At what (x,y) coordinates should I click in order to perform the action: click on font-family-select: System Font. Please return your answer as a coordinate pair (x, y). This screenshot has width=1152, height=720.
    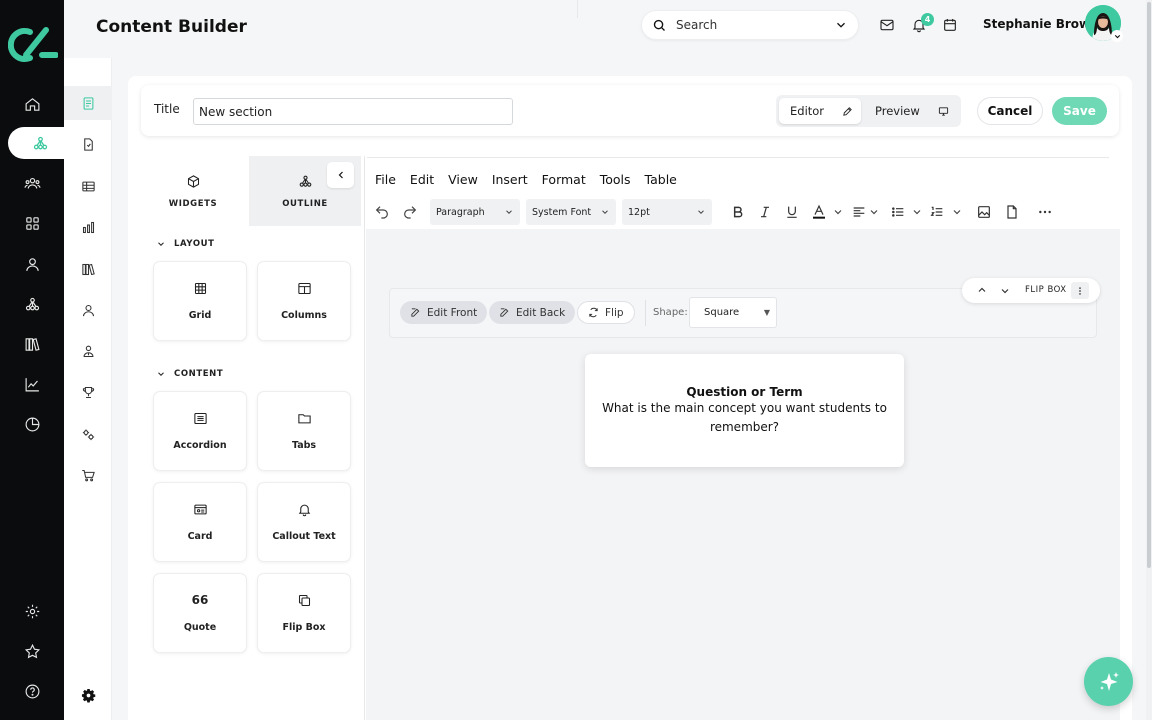
    Looking at the image, I should click on (571, 212).